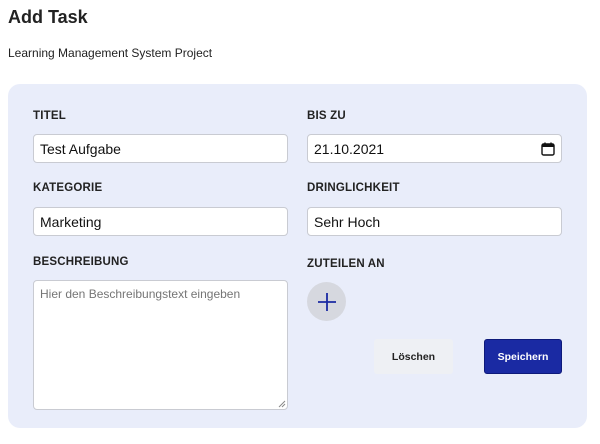  Describe the element at coordinates (413, 356) in the screenshot. I see `delete-button: Löschen` at that location.